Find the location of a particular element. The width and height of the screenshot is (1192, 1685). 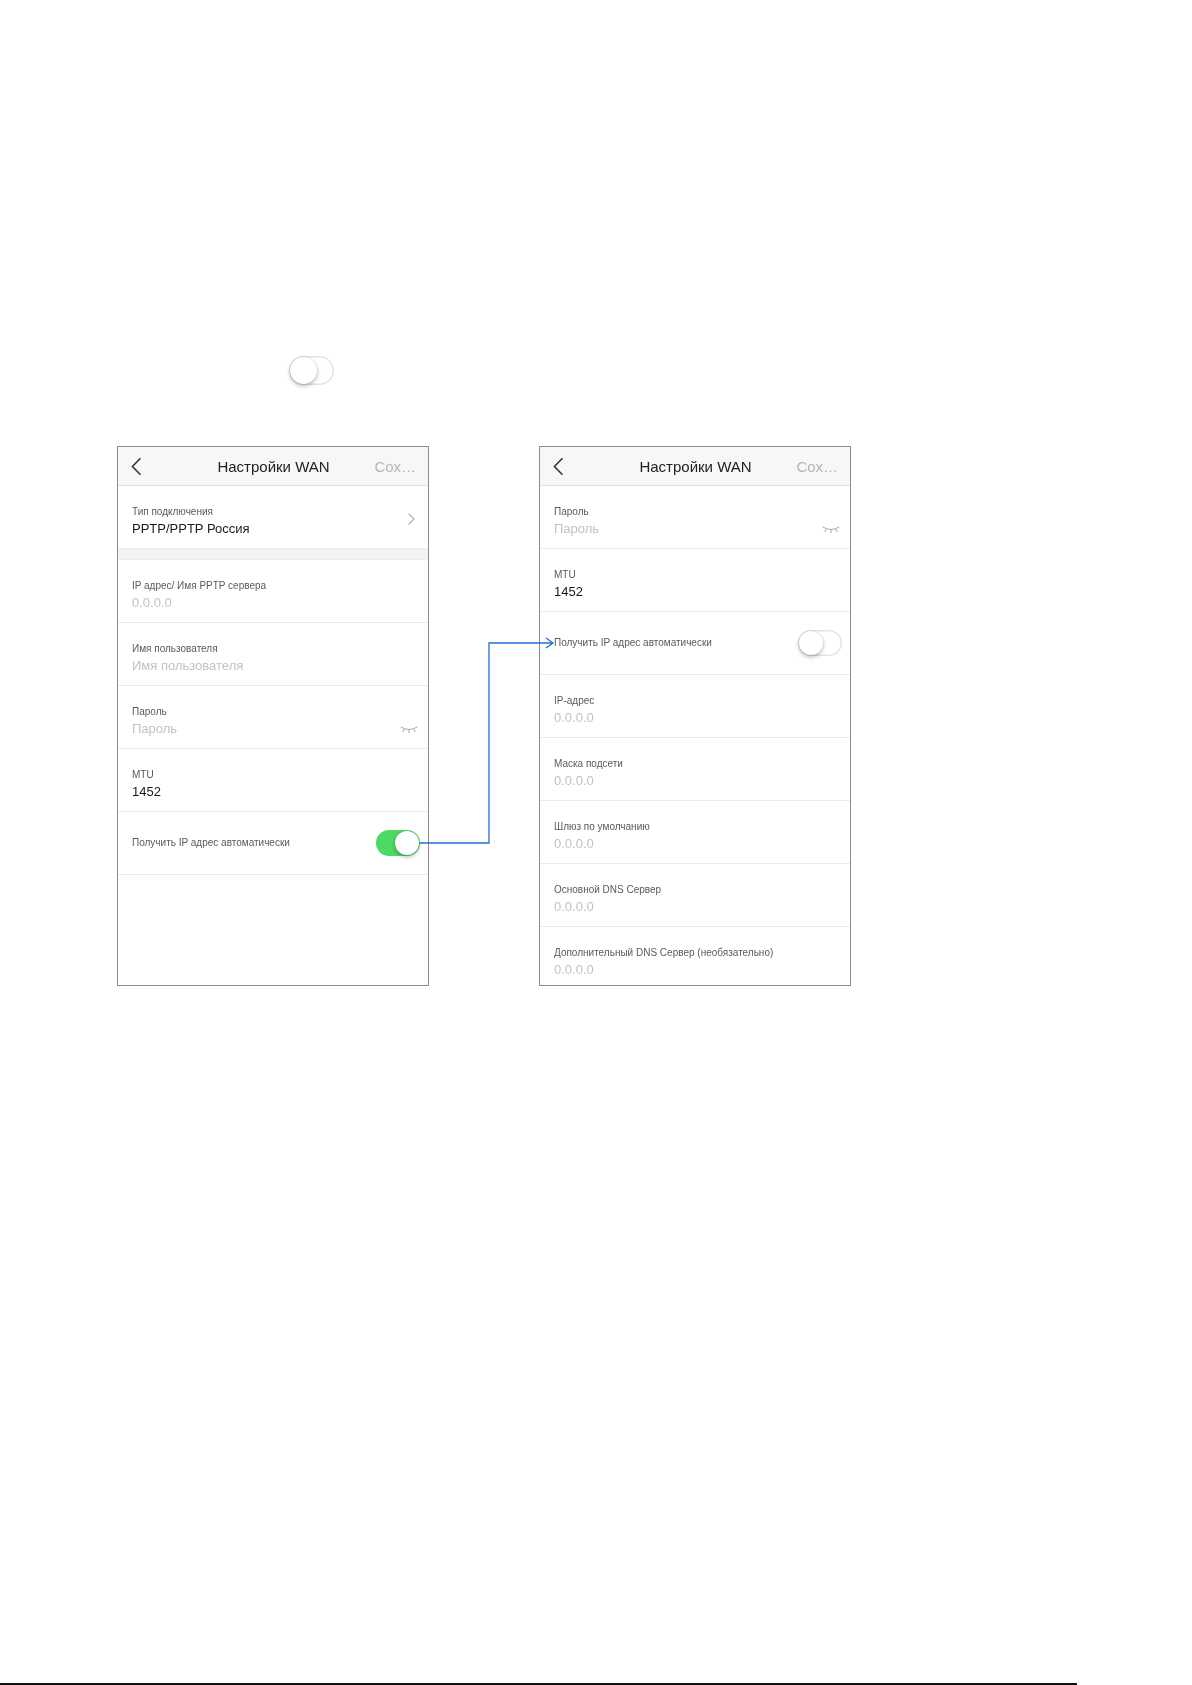

field-label: IP-адрес is located at coordinates (574, 701).